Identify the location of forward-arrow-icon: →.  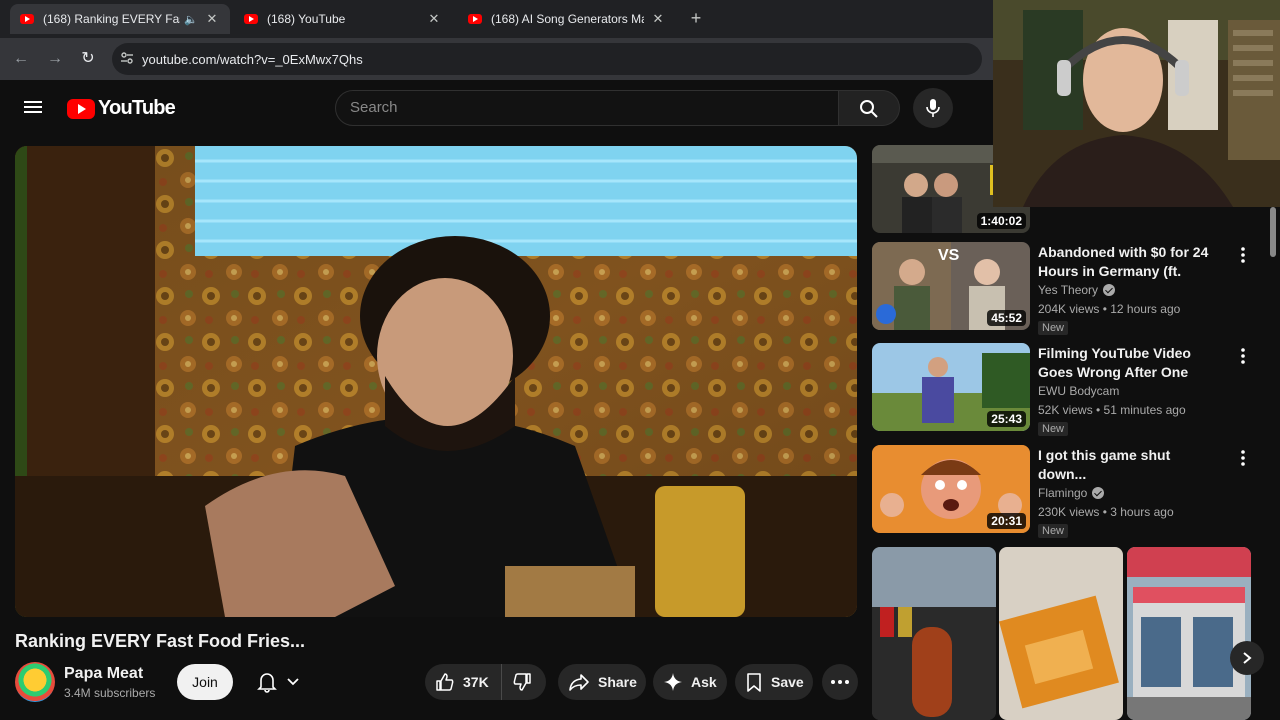
(55, 59).